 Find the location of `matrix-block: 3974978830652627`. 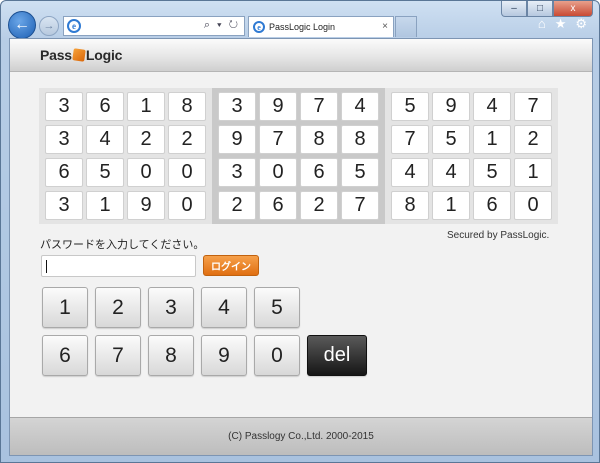

matrix-block: 3974978830652627 is located at coordinates (298, 156).